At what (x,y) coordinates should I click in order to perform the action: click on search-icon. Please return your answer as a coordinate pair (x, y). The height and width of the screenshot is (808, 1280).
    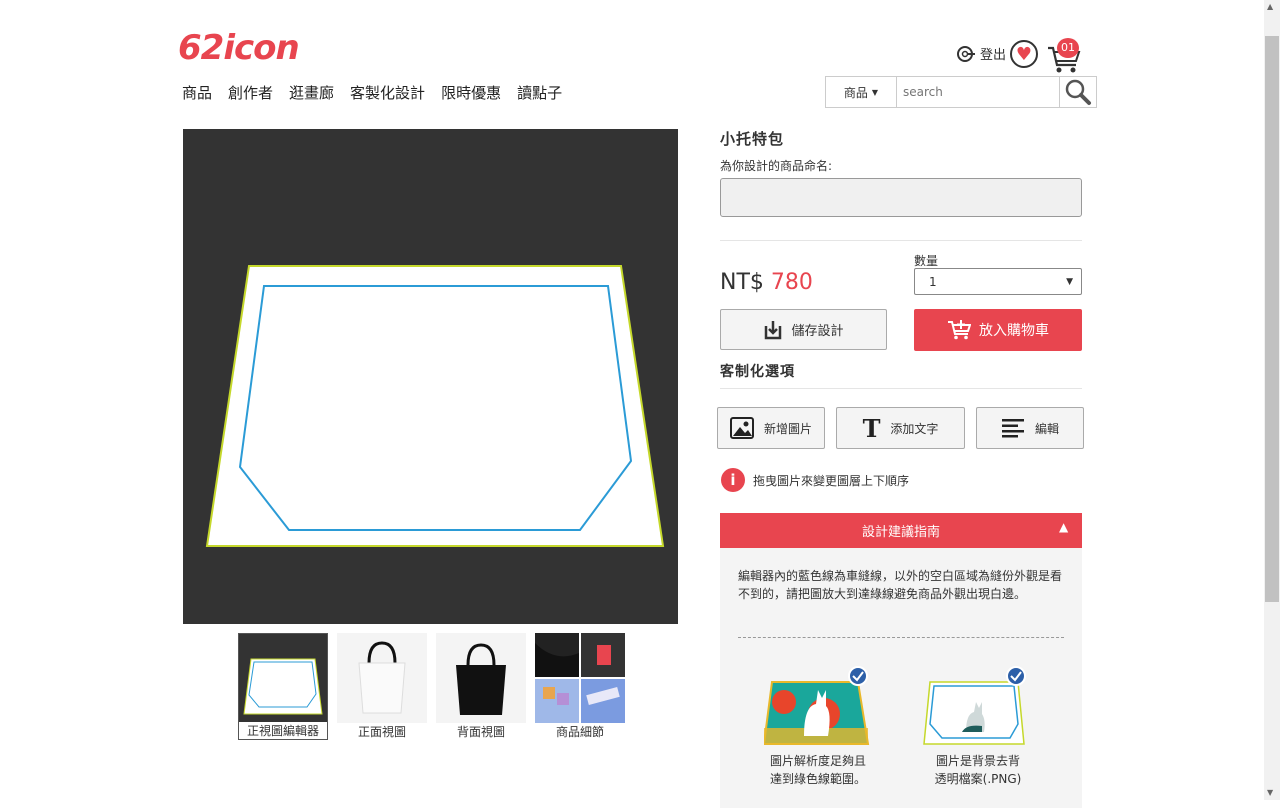
    Looking at the image, I should click on (1078, 92).